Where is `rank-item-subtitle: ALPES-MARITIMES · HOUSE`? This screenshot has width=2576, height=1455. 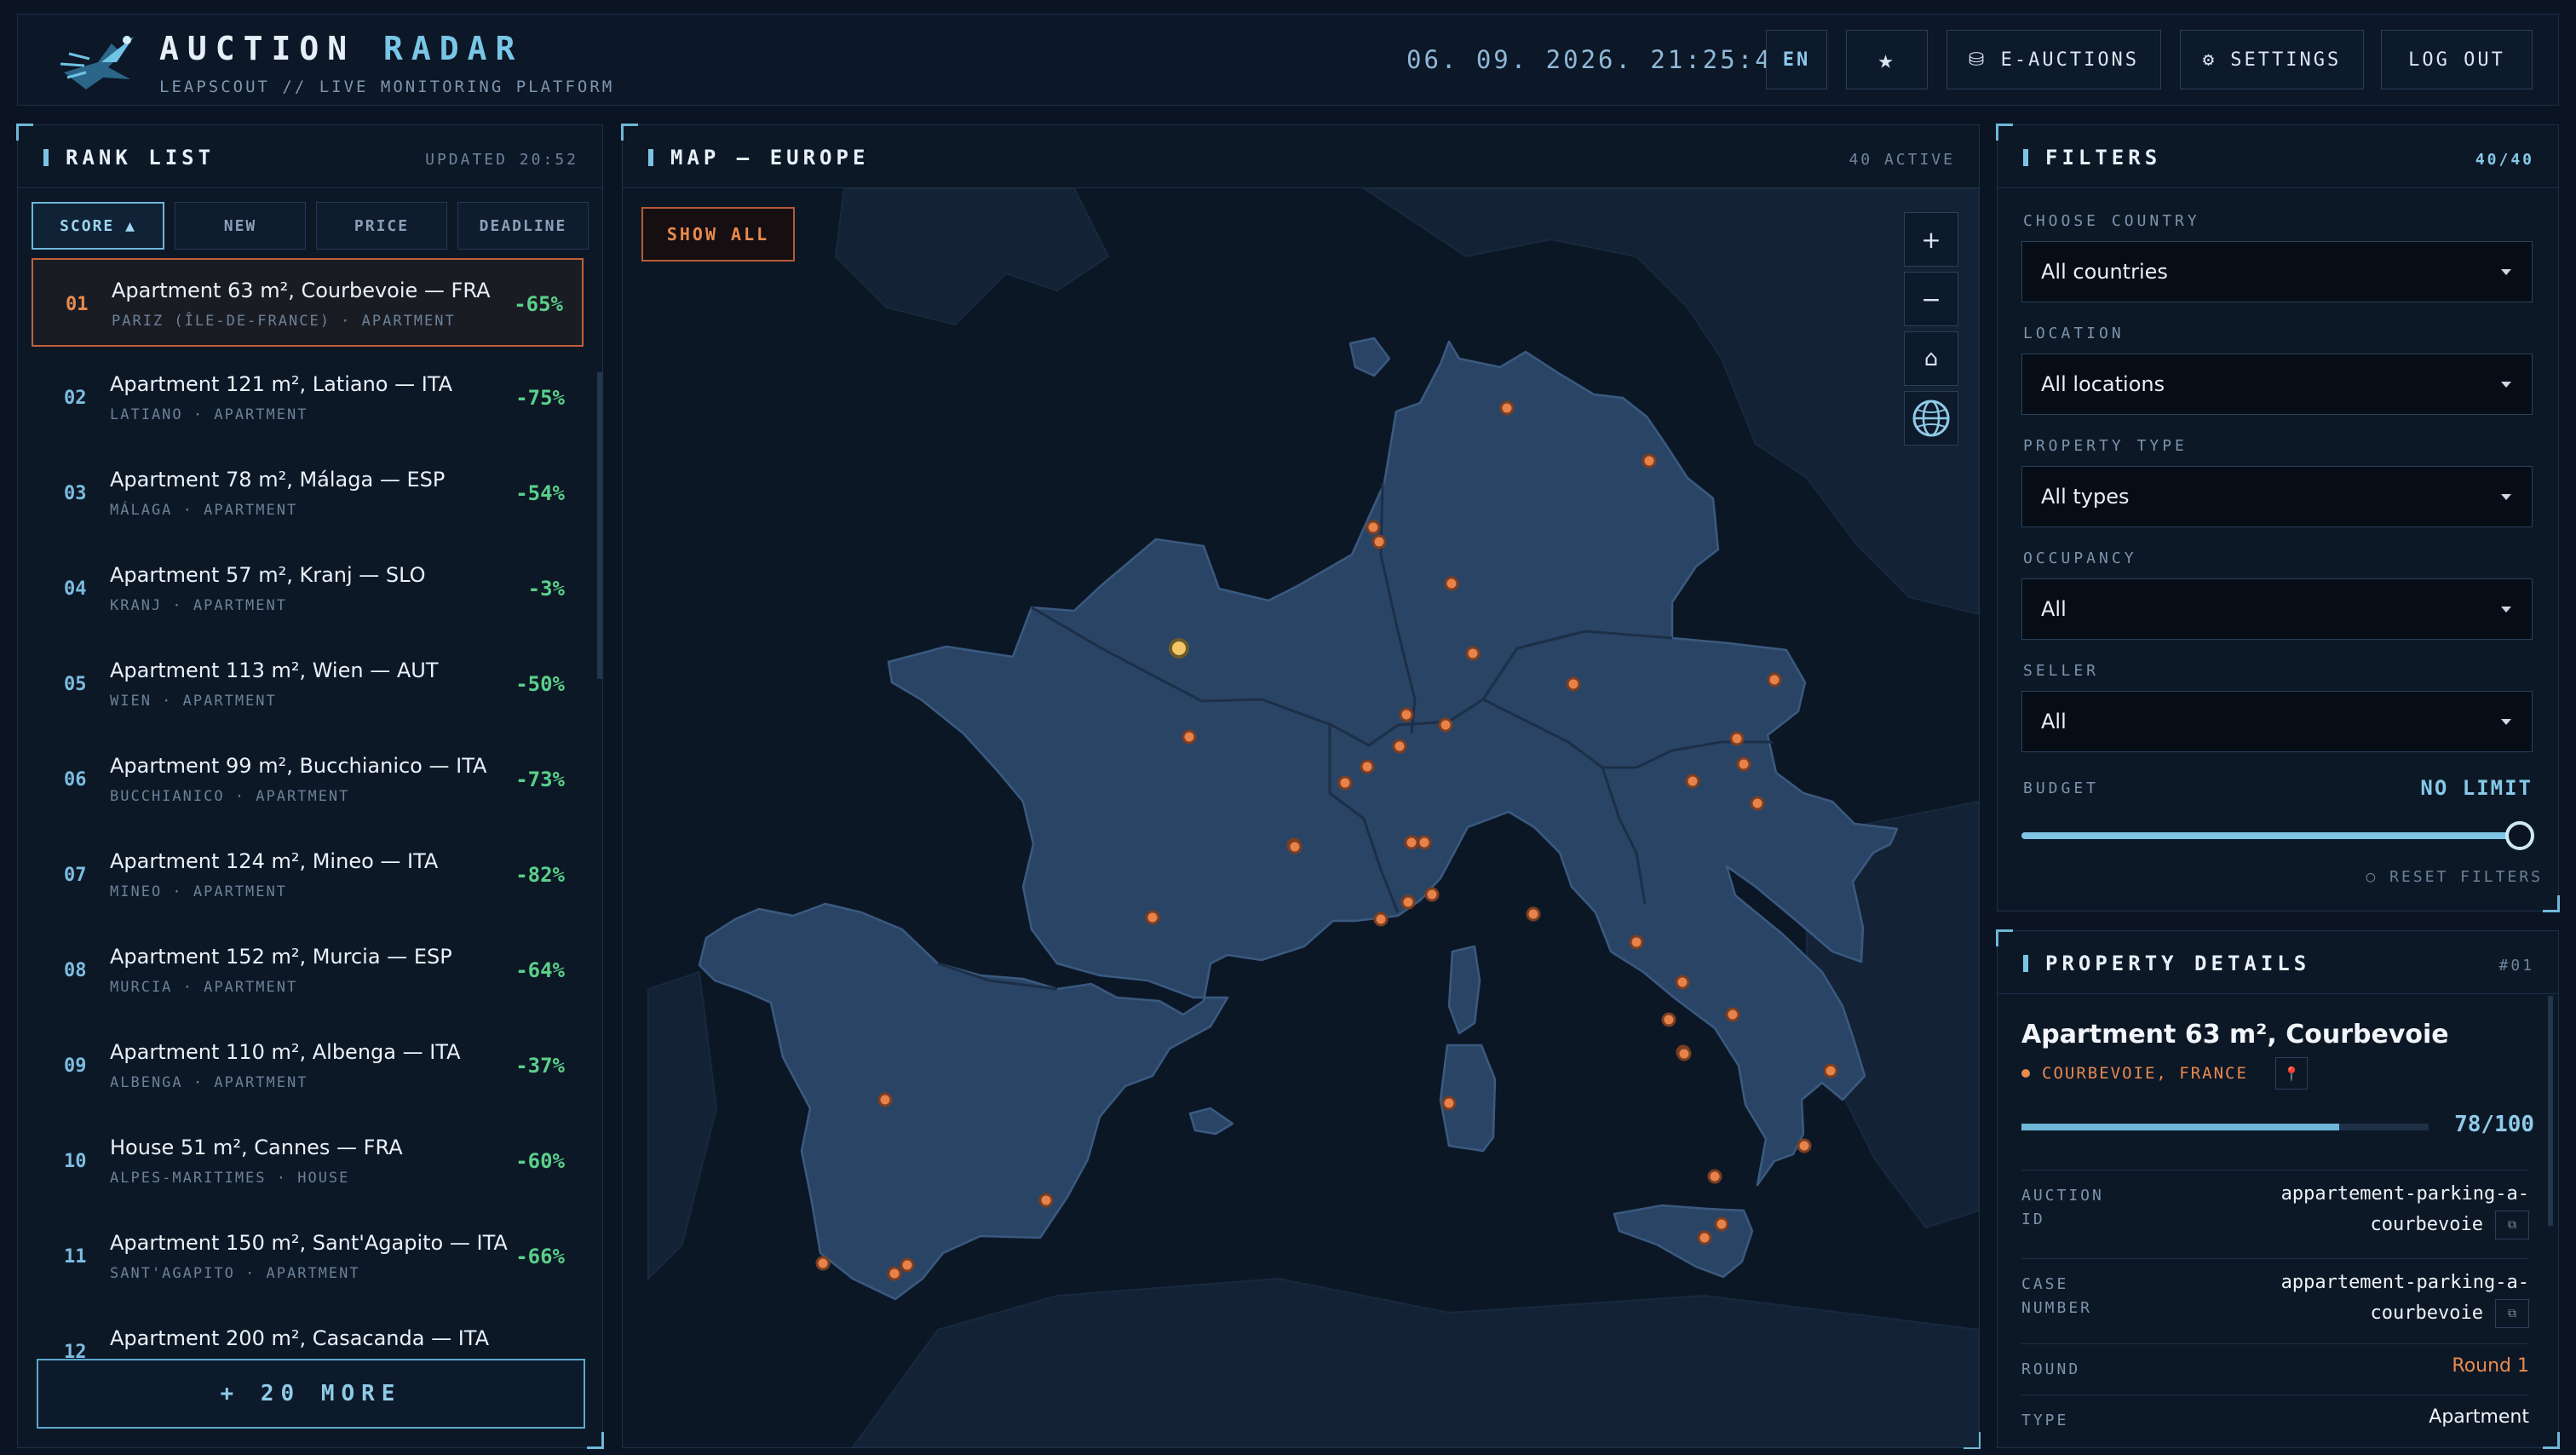 rank-item-subtitle: ALPES-MARITIMES · HOUSE is located at coordinates (230, 1179).